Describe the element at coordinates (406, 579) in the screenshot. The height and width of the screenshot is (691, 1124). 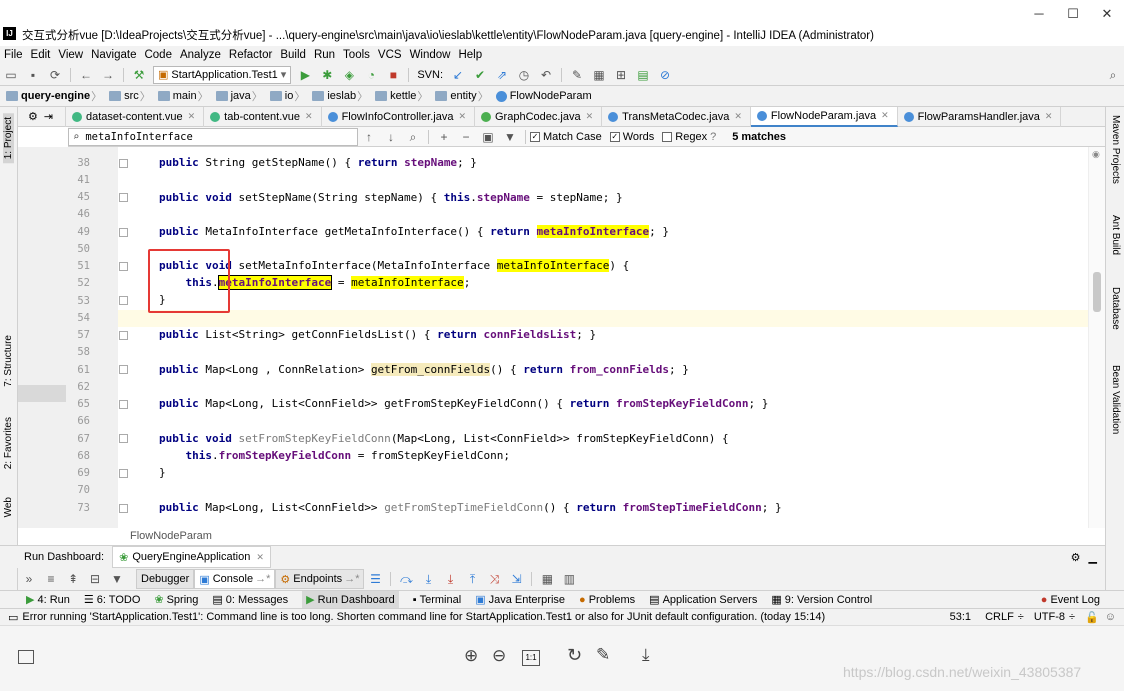
I see `step-over-icon: ⤼` at that location.